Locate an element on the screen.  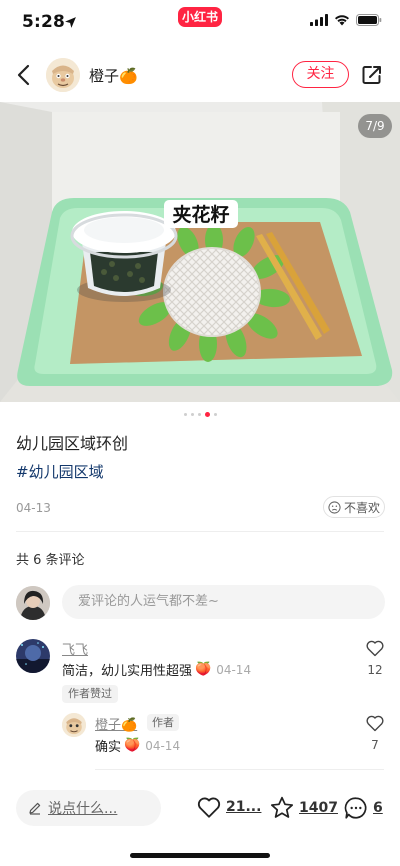
reply-date: 04-14 is located at coordinates (163, 745).